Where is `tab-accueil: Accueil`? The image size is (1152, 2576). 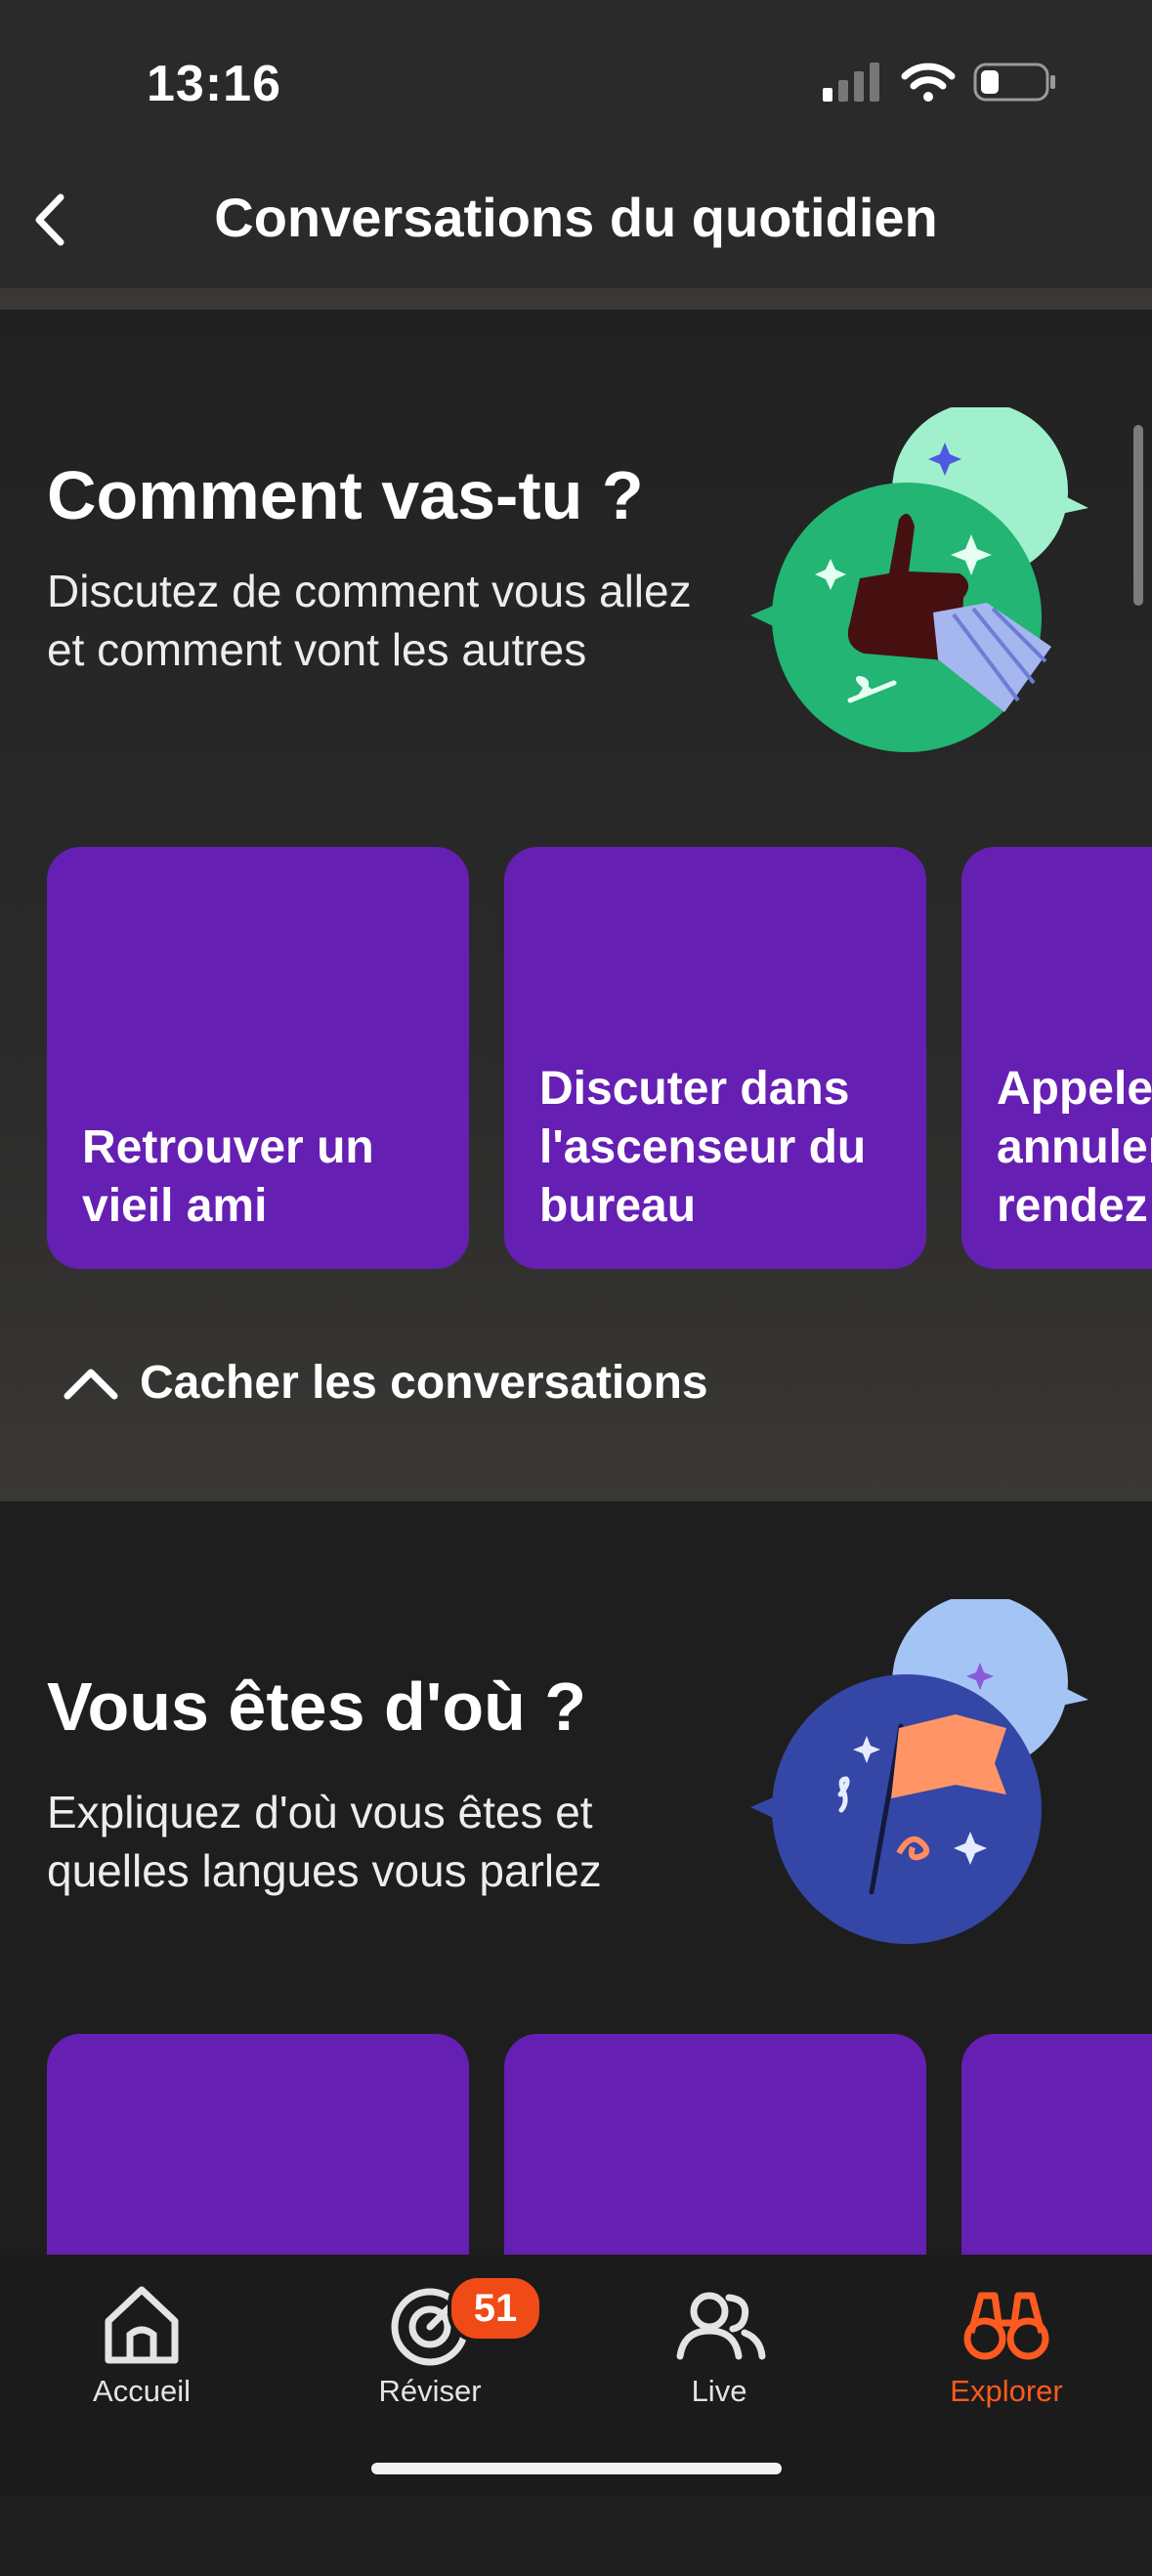 tab-accueil: Accueil is located at coordinates (141, 2341).